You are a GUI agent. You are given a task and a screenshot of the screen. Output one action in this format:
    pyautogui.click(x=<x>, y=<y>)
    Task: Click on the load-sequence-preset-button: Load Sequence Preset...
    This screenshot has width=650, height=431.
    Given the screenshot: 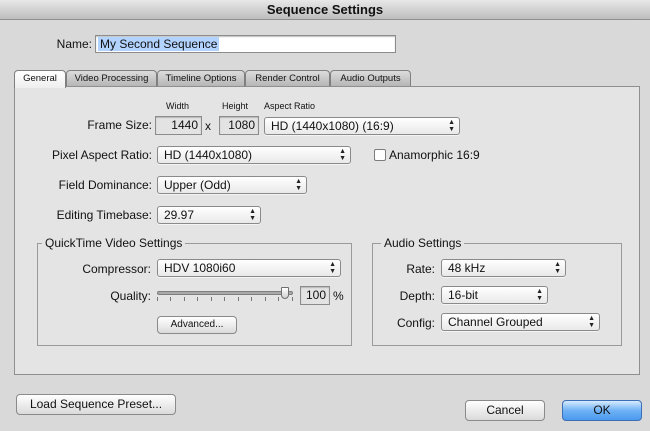 What is the action you would take?
    pyautogui.click(x=96, y=404)
    